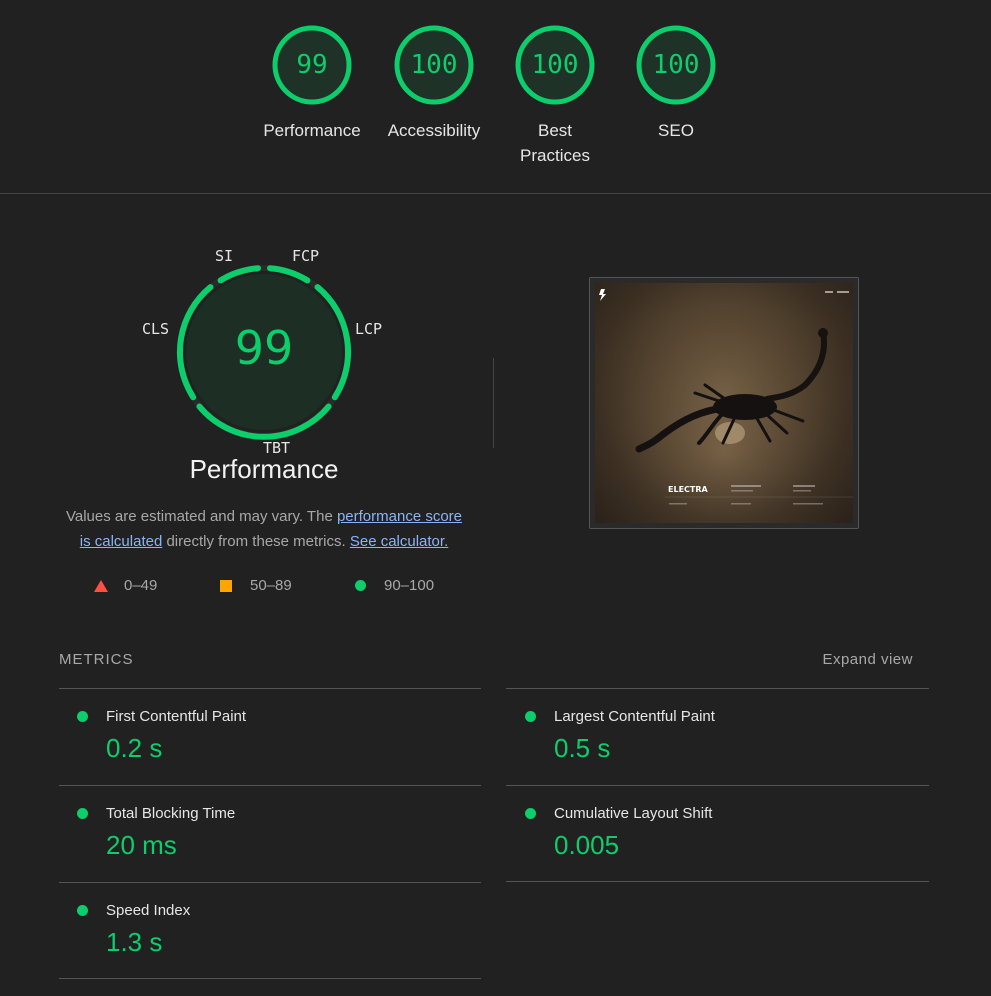 The image size is (991, 996). What do you see at coordinates (369, 329) in the screenshot?
I see `gauge-tag-lcp: LCP` at bounding box center [369, 329].